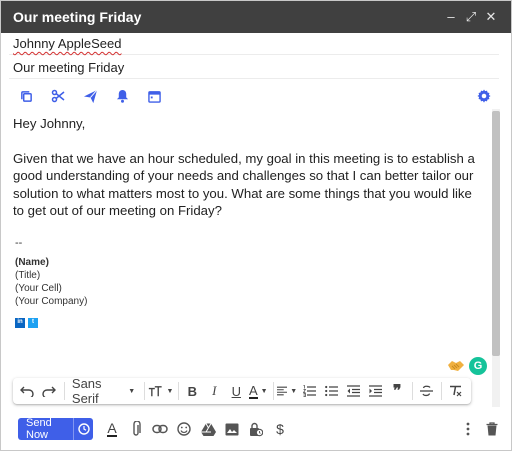 This screenshot has height=451, width=512. What do you see at coordinates (33, 322) in the screenshot?
I see `twitter-icon: t` at bounding box center [33, 322].